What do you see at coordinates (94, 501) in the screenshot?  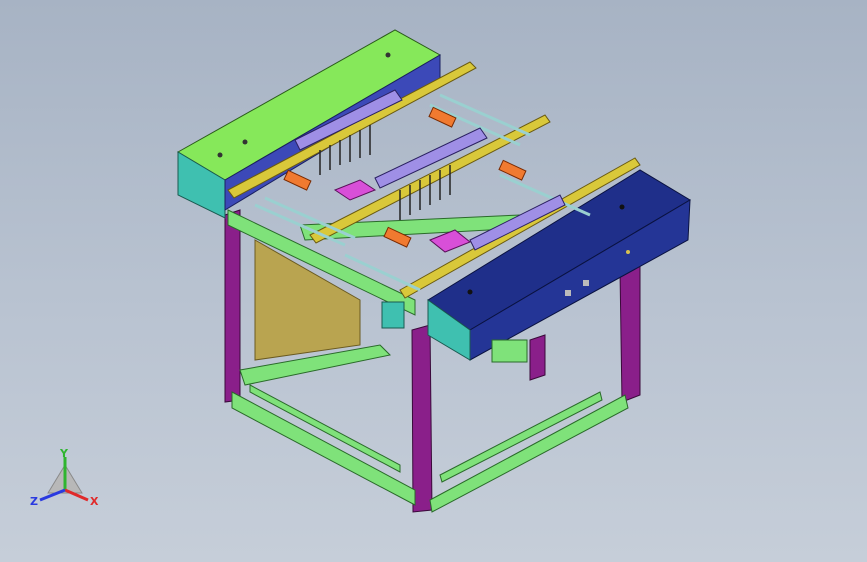 I see `triad-x-label: X` at bounding box center [94, 501].